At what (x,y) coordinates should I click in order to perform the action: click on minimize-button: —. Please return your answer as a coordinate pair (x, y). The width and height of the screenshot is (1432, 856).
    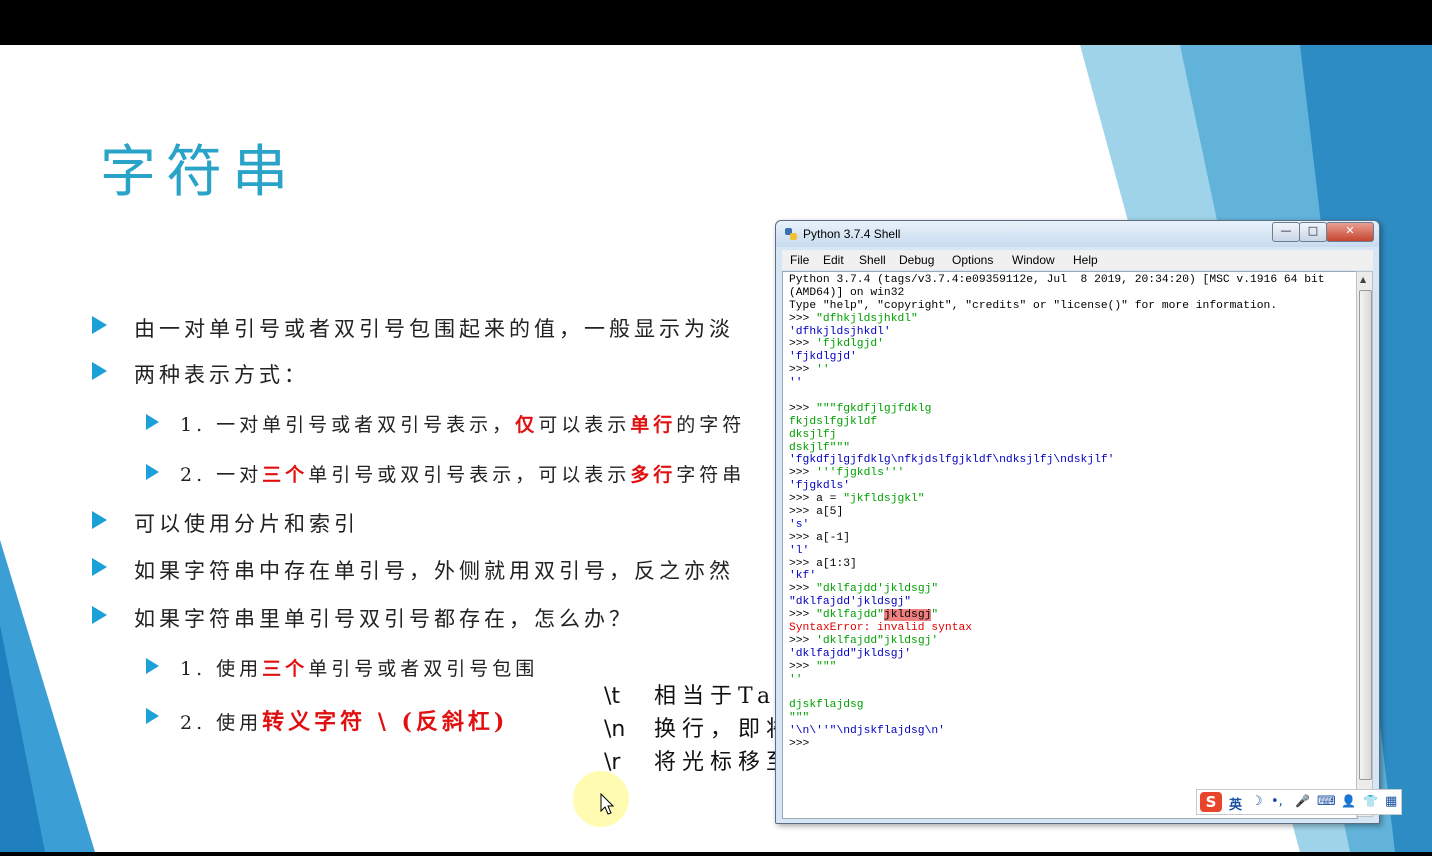
    Looking at the image, I should click on (1286, 232).